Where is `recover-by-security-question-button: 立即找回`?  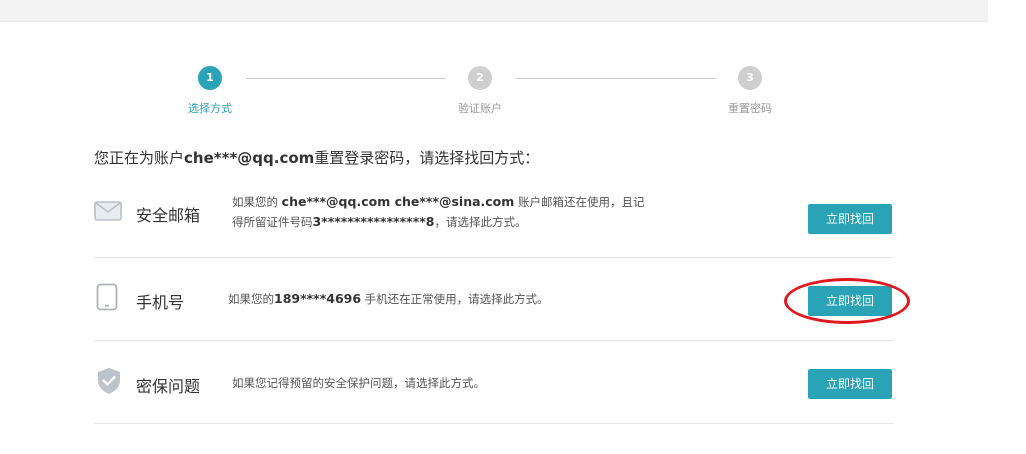
recover-by-security-question-button: 立即找回 is located at coordinates (850, 384).